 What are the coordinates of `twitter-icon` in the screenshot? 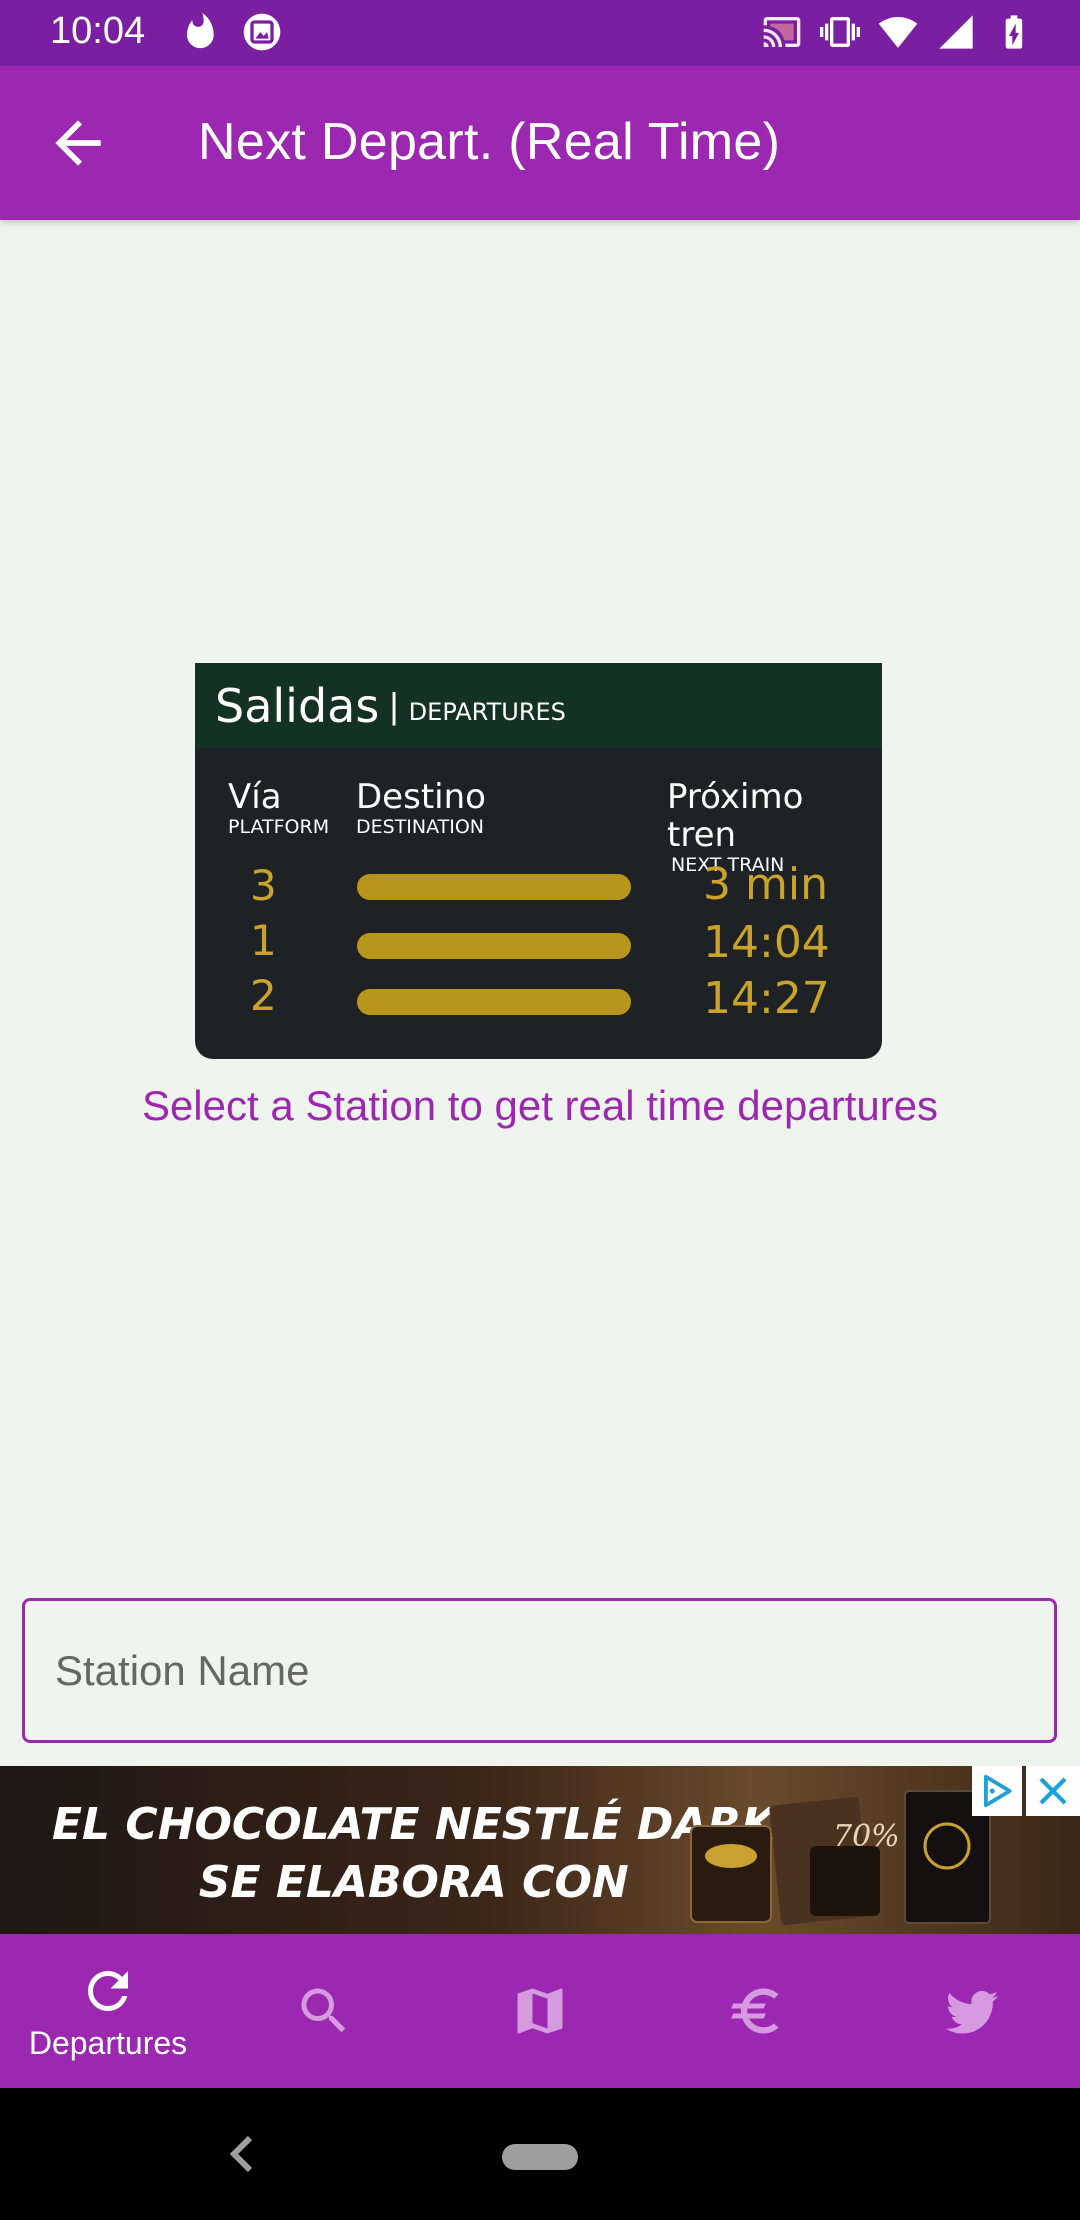 It's located at (972, 2012).